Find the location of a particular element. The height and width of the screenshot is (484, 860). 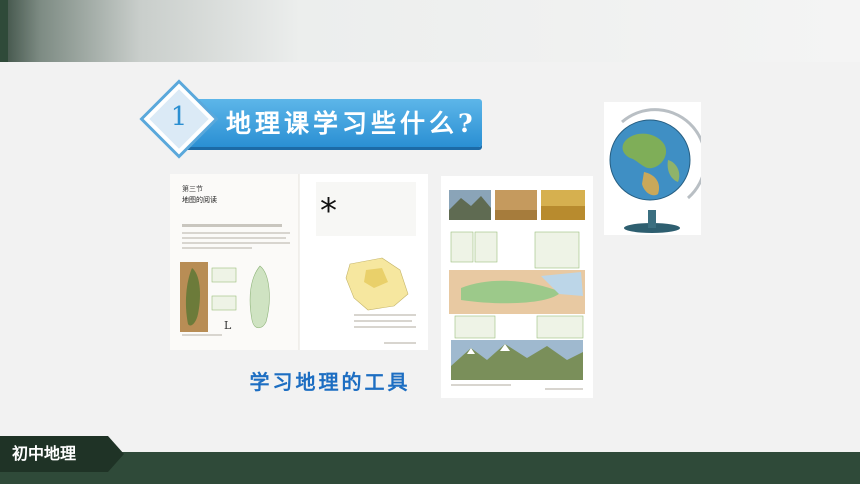

textbook-page-map-reading: 第三节 地图的阅读 L * is located at coordinates (299, 262).